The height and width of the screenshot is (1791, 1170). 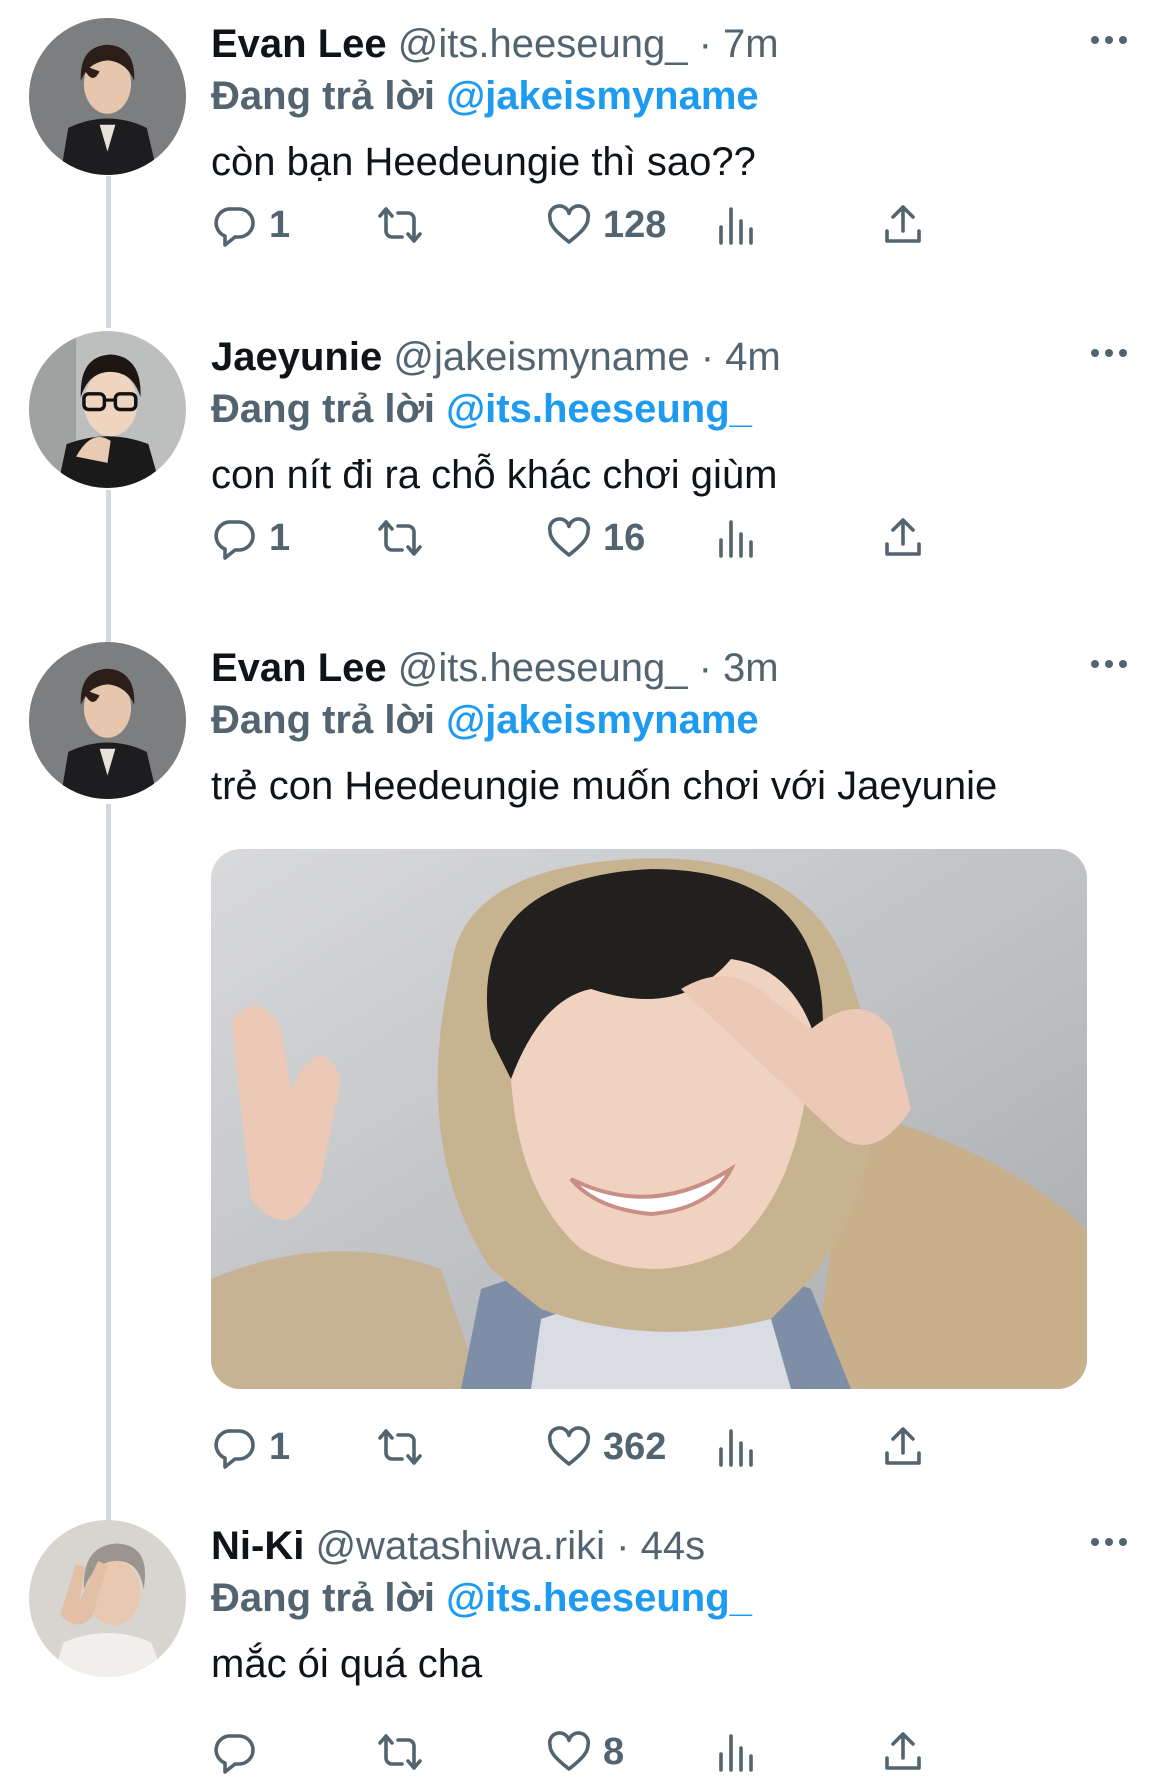 What do you see at coordinates (614, 1752) in the screenshot?
I see `like-count: 8` at bounding box center [614, 1752].